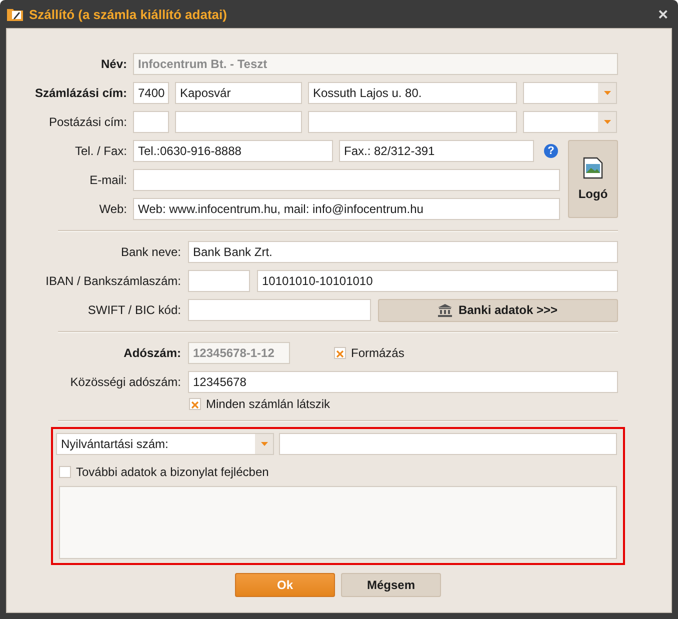  What do you see at coordinates (112, 209) in the screenshot?
I see `field-label: Web:` at bounding box center [112, 209].